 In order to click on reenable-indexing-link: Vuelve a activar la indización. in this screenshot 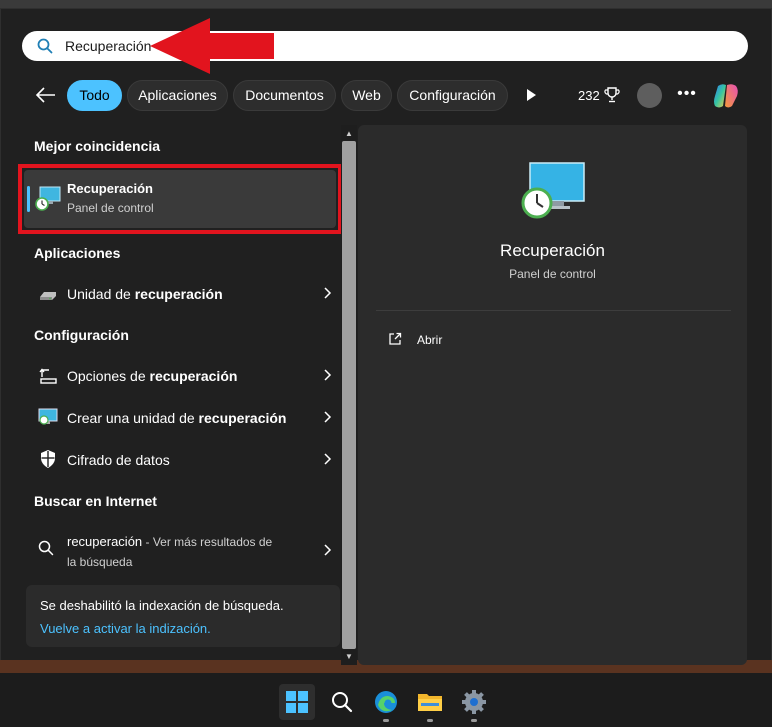, I will do `click(125, 628)`.